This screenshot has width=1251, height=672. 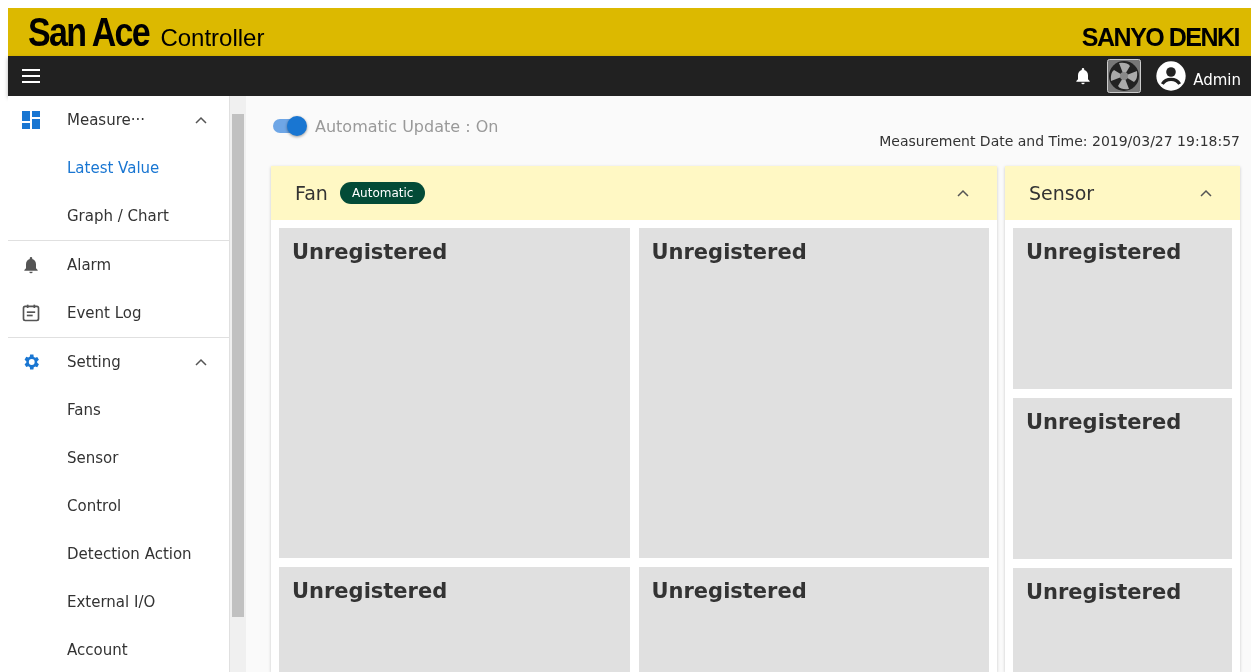 I want to click on nav-item: Setting, so click(x=118, y=362).